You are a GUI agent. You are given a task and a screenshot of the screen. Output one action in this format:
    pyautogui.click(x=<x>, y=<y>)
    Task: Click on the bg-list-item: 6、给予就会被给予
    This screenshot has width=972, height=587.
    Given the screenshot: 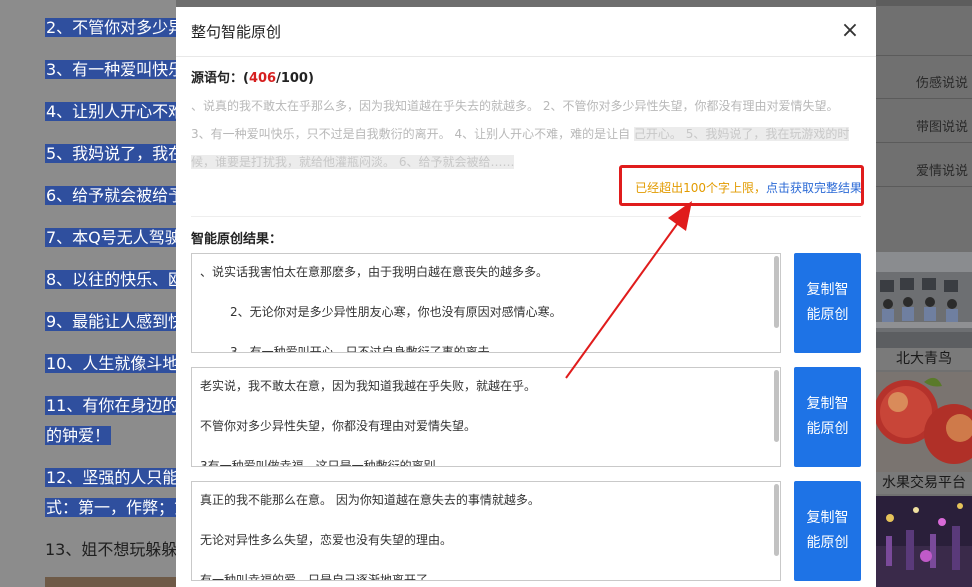 What is the action you would take?
    pyautogui.click(x=115, y=195)
    